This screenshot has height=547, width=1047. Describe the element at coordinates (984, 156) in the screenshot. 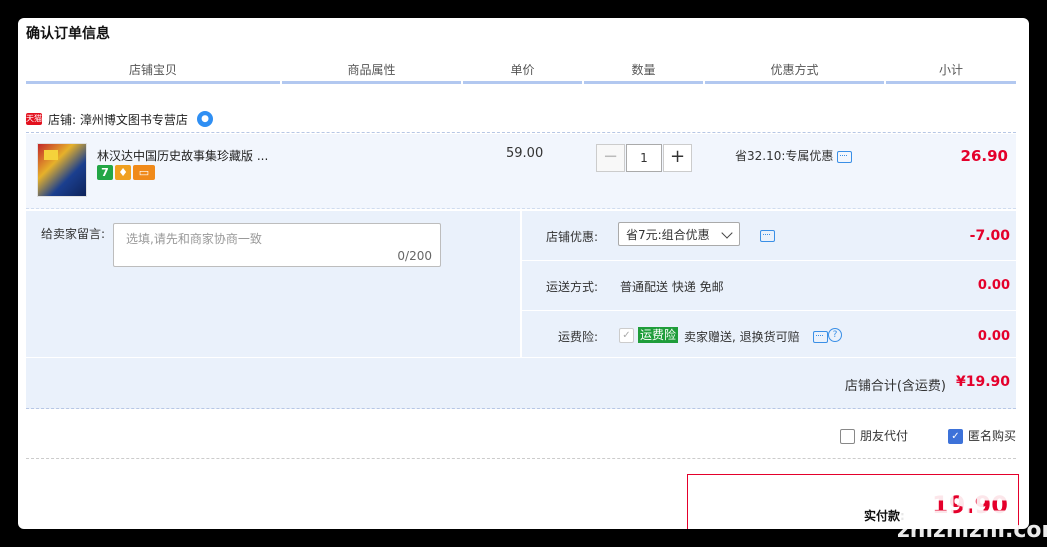

I see `item-subtotal: 26.90` at that location.